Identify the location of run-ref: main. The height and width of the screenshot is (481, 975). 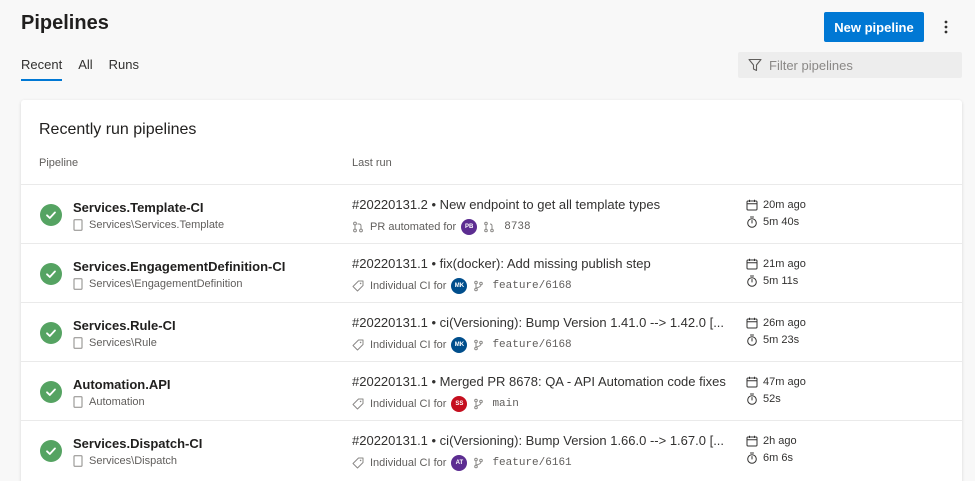
(505, 404).